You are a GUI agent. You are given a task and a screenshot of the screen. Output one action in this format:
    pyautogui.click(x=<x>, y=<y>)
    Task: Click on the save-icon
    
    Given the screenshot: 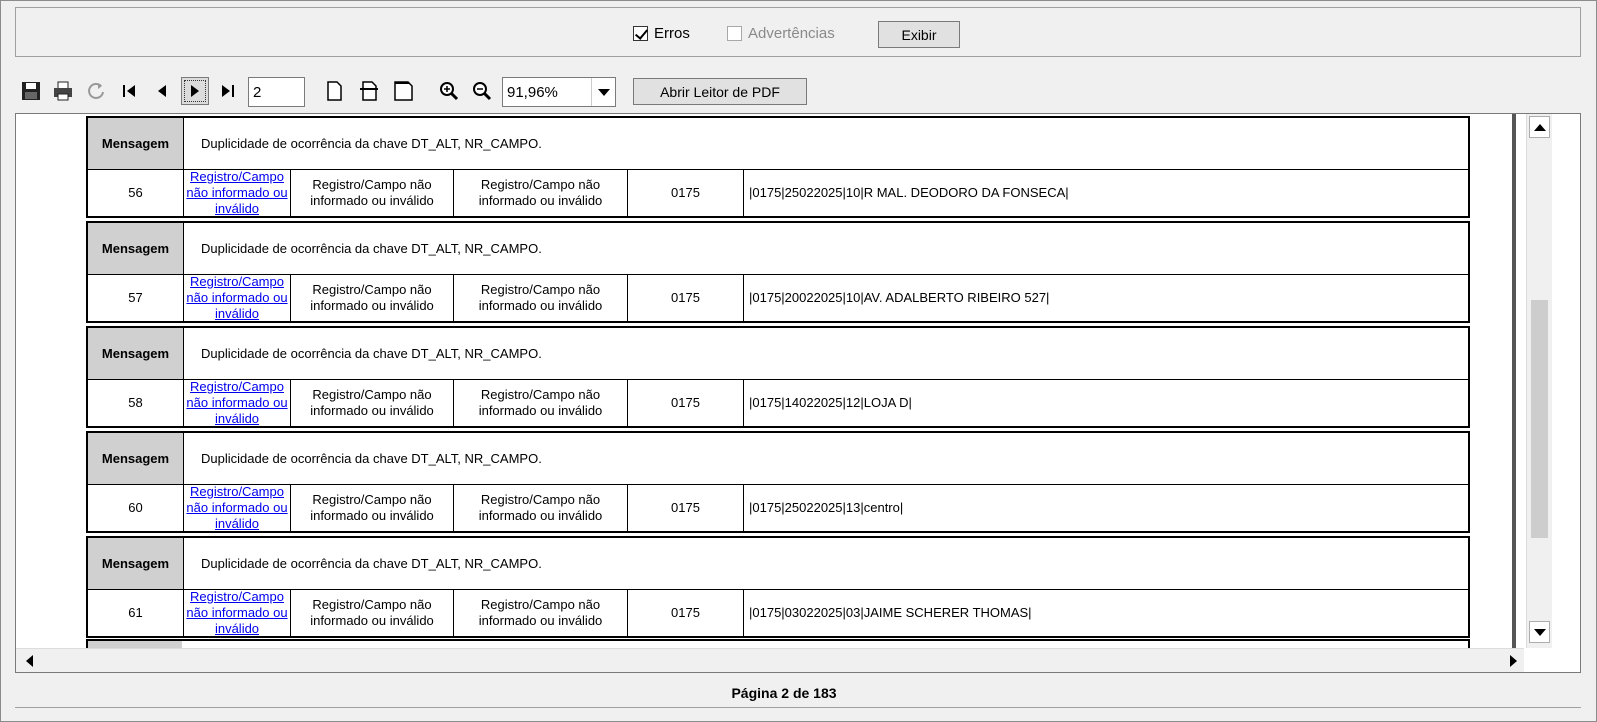 What is the action you would take?
    pyautogui.click(x=31, y=91)
    